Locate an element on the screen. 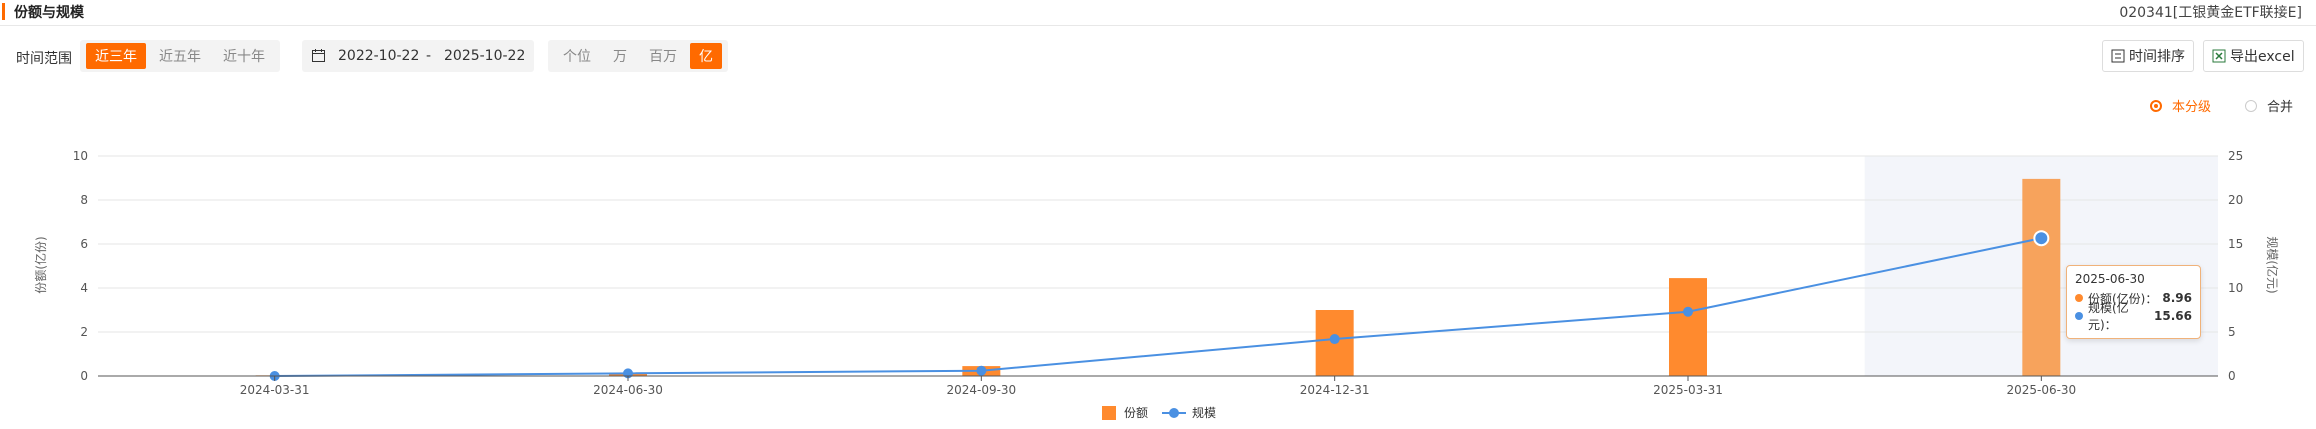 The image size is (2316, 429). tooltip-share-marker is located at coordinates (2079, 298).